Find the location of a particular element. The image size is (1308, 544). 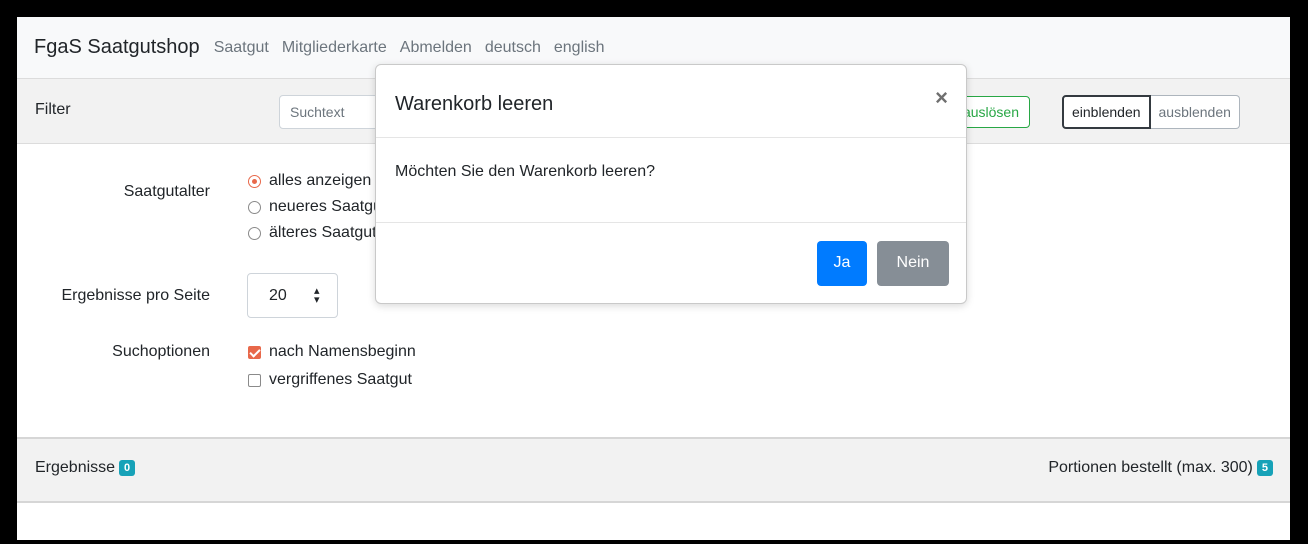

per-page-value: 20 is located at coordinates (278, 295).